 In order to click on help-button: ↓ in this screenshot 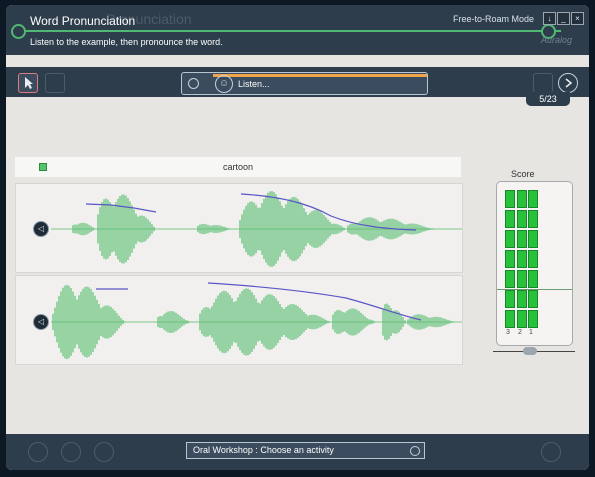, I will do `click(549, 18)`.